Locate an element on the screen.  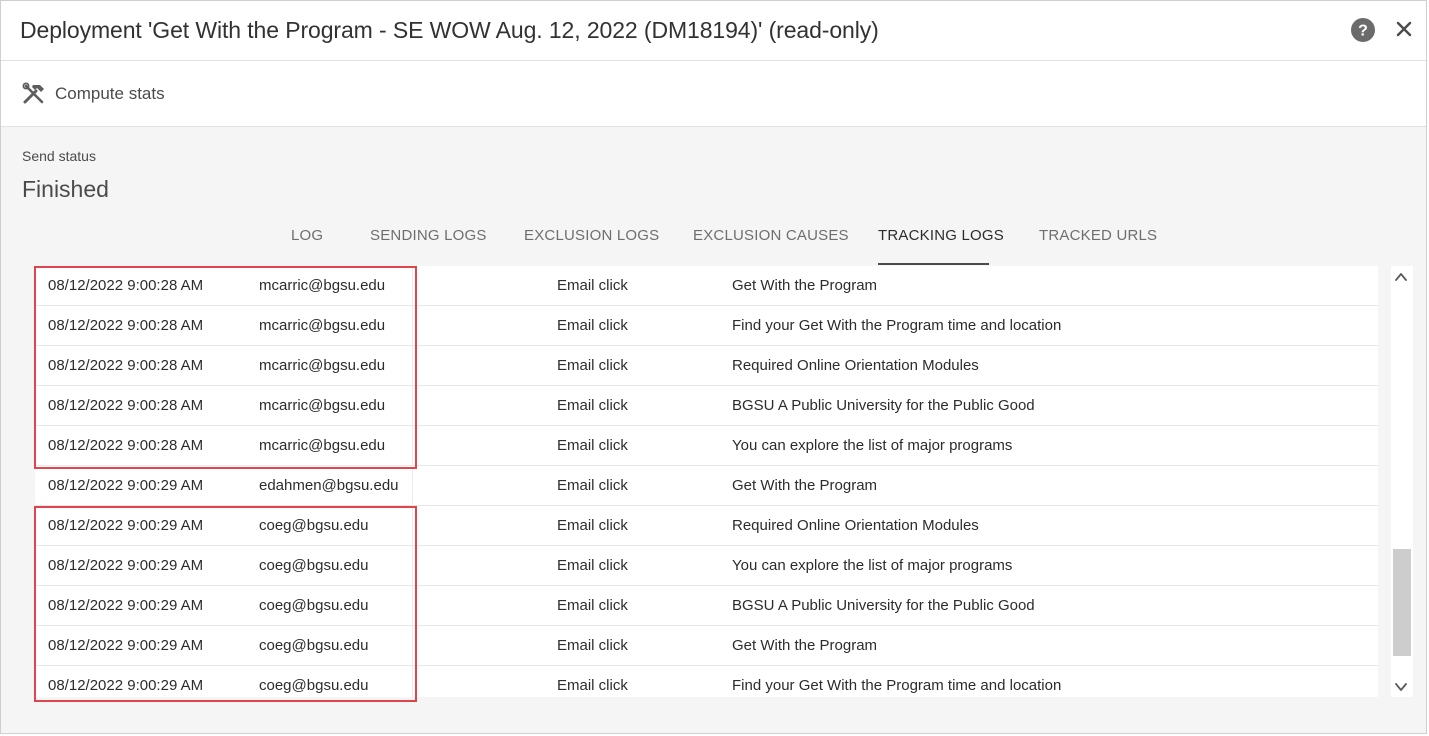
hammer-wrench-icon is located at coordinates (33, 93).